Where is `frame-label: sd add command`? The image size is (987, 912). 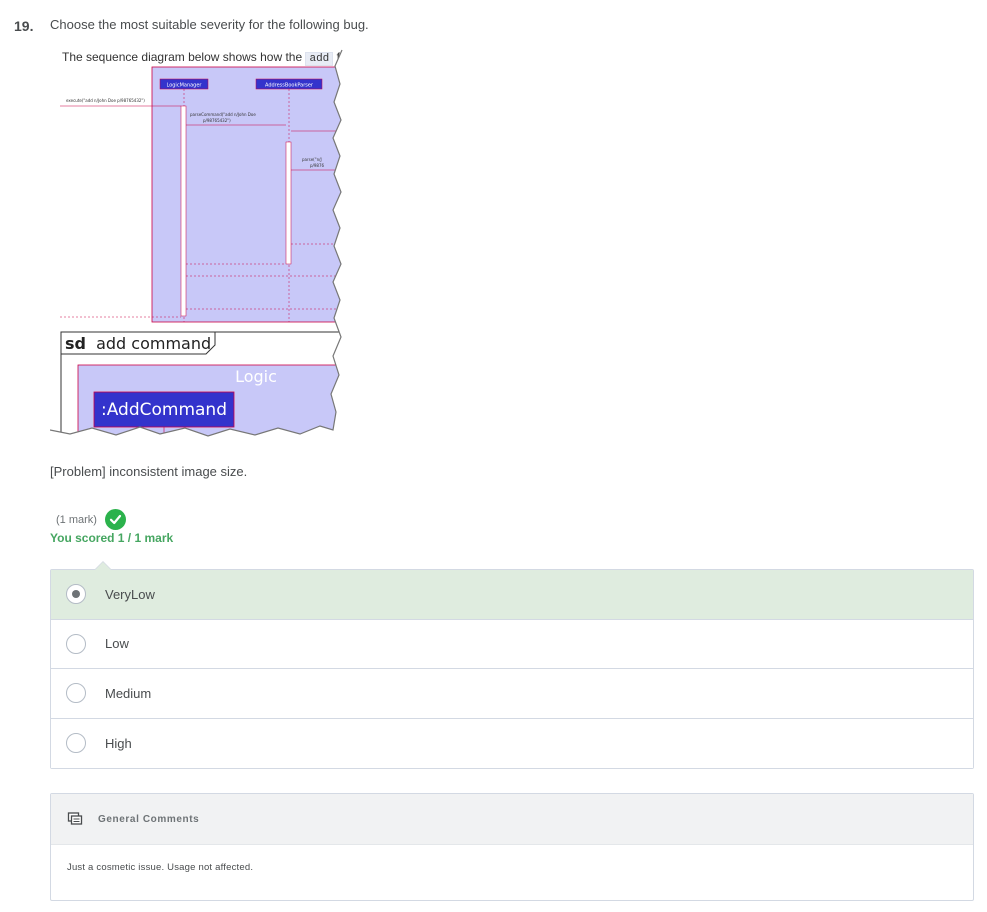
frame-label: sd add command is located at coordinates (138, 343).